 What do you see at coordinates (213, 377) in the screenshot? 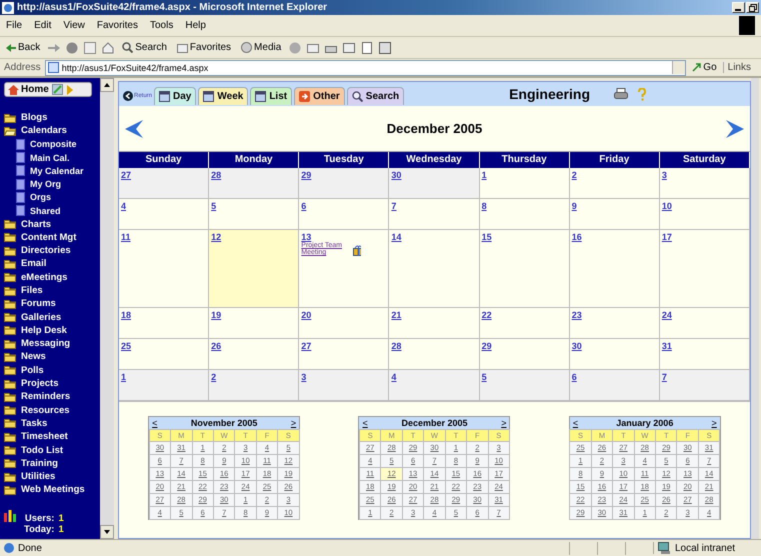
I see `day-link: 2` at bounding box center [213, 377].